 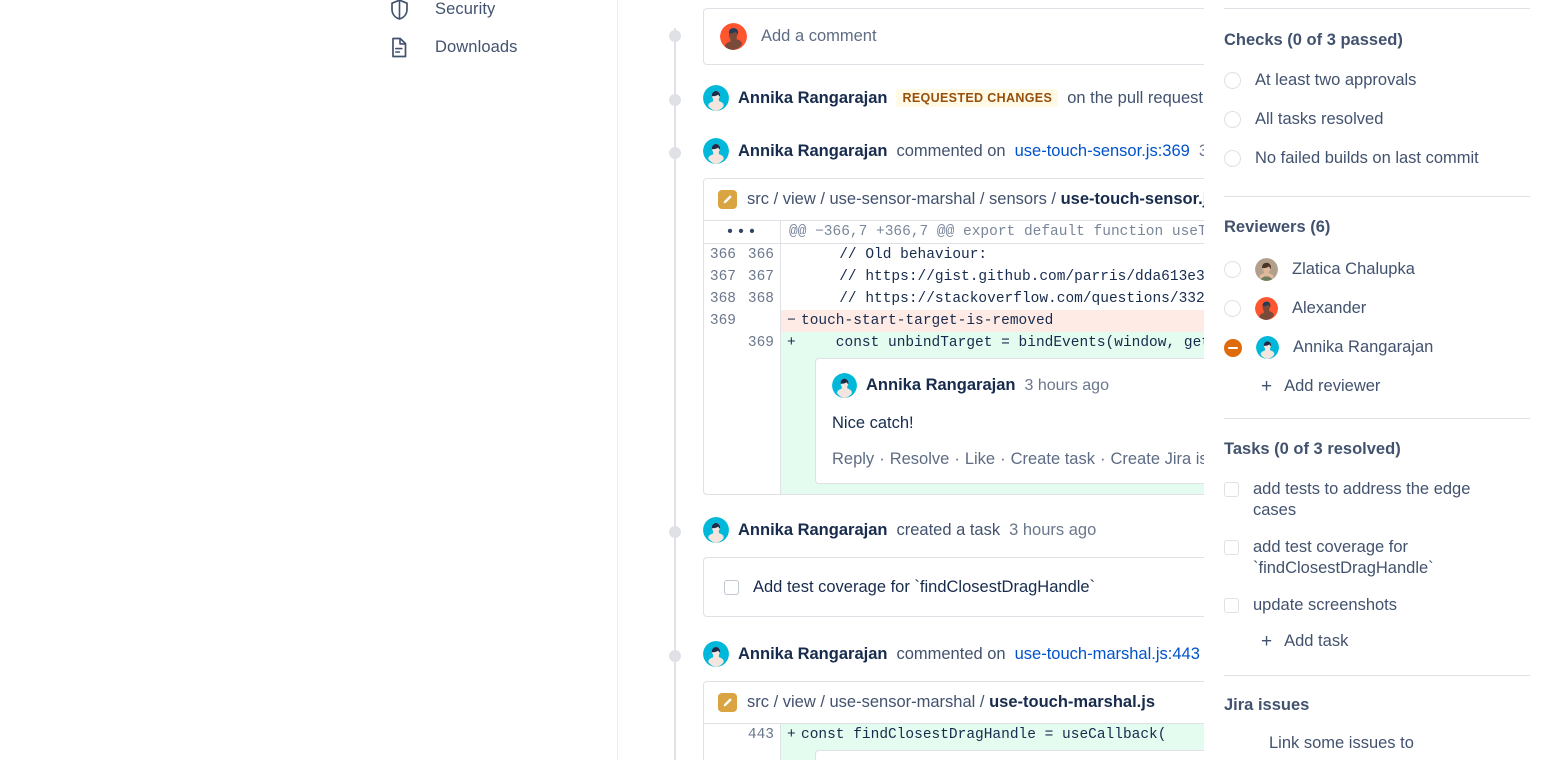 What do you see at coordinates (948, 529) in the screenshot?
I see `activity-action: created a task` at bounding box center [948, 529].